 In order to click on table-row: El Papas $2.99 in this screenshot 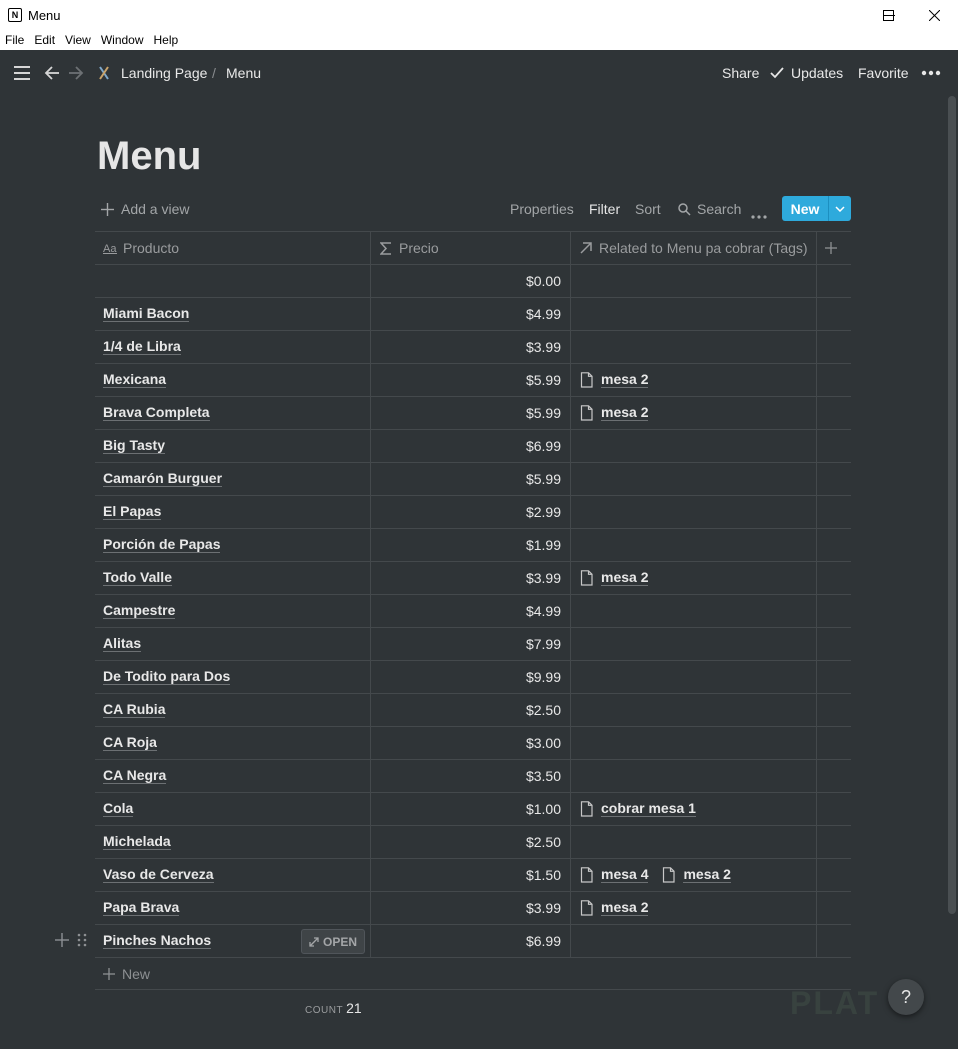, I will do `click(473, 512)`.